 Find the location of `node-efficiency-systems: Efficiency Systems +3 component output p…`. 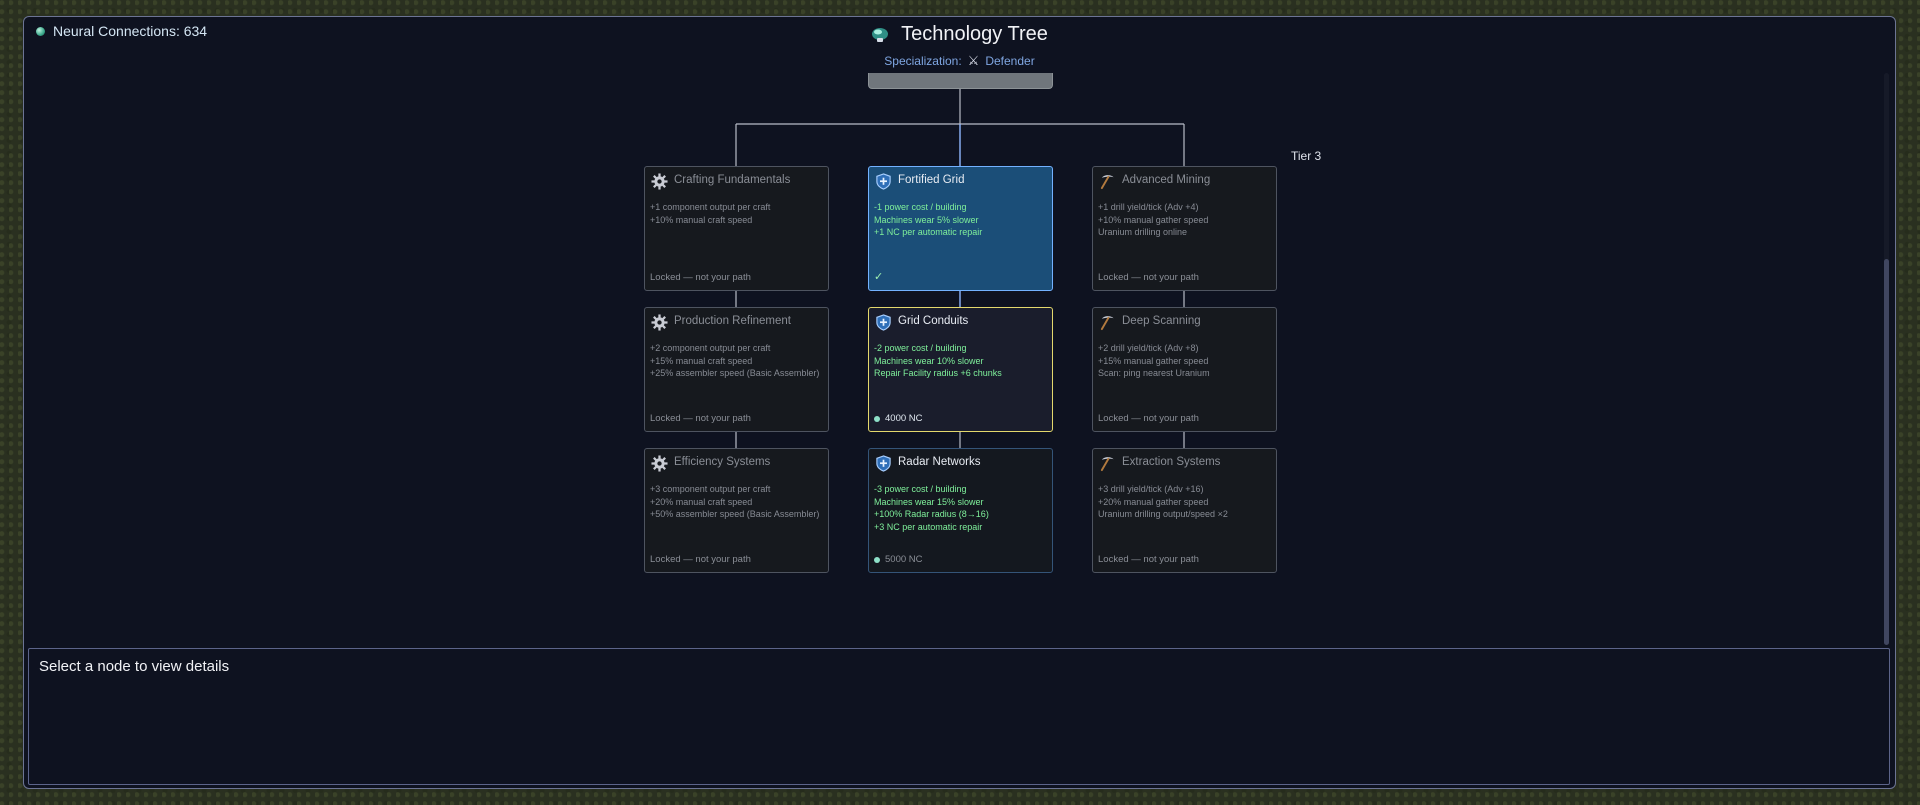

node-efficiency-systems: Efficiency Systems +3 component output p… is located at coordinates (736, 510).